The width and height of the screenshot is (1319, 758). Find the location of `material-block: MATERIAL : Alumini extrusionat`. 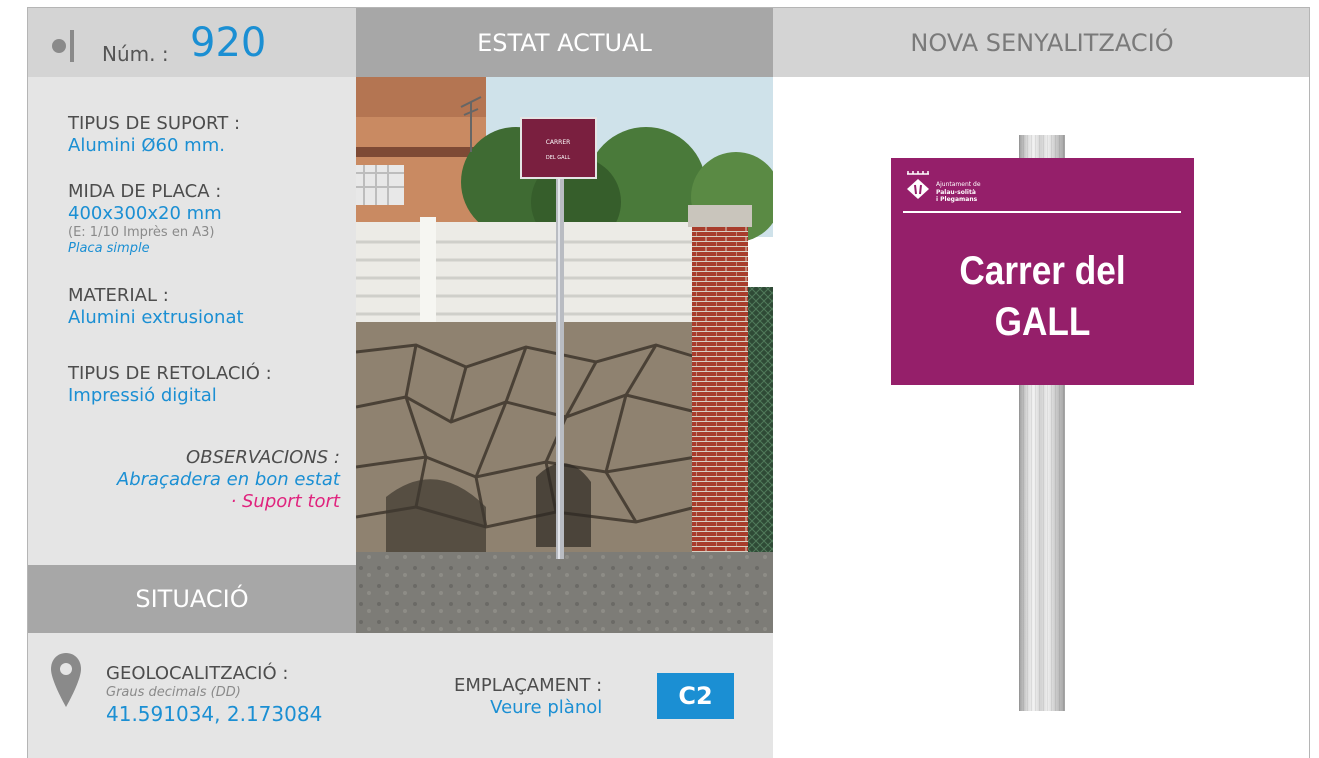

material-block: MATERIAL : Alumini extrusionat is located at coordinates (156, 307).